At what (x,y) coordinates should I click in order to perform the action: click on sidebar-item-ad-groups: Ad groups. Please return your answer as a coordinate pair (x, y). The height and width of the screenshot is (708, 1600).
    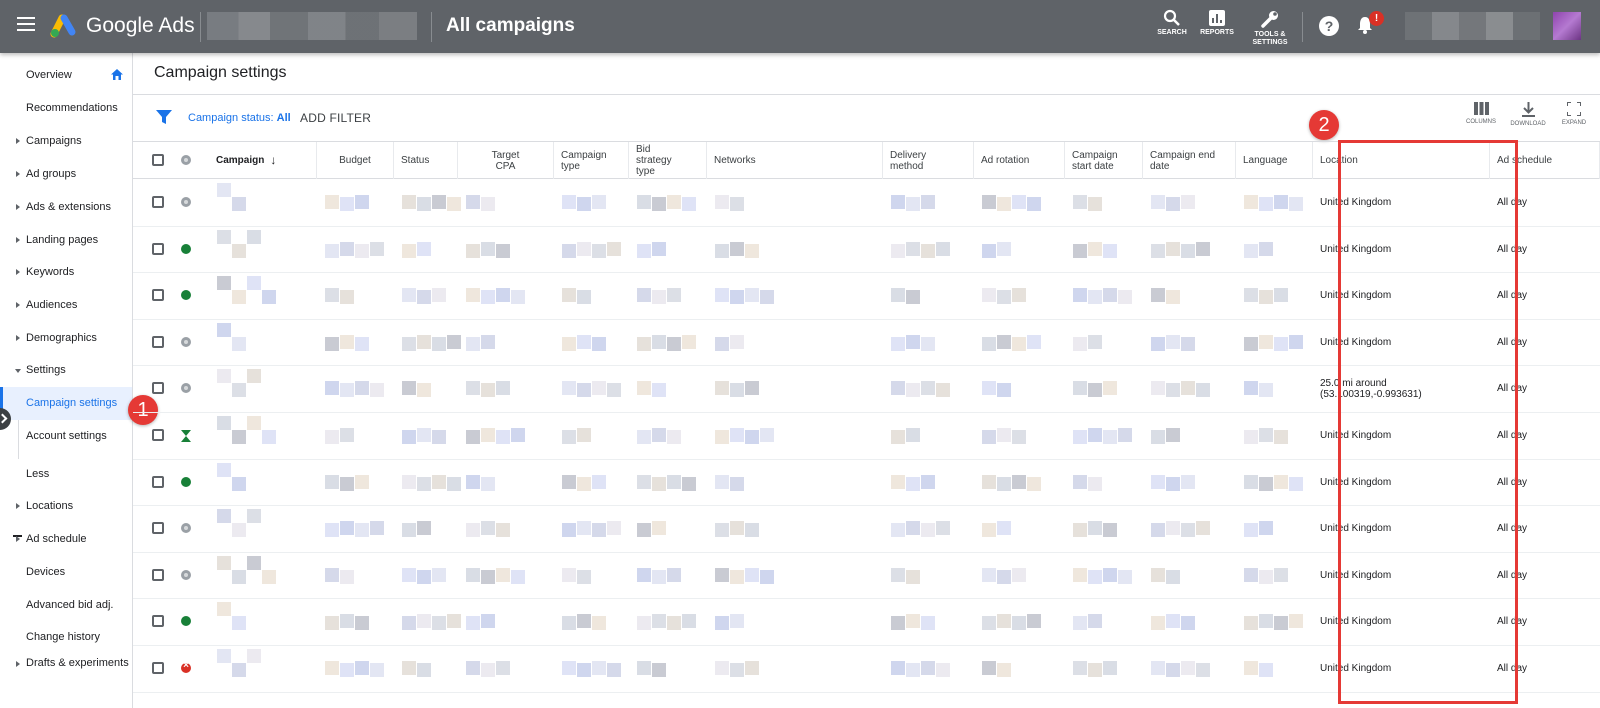
    Looking at the image, I should click on (66, 174).